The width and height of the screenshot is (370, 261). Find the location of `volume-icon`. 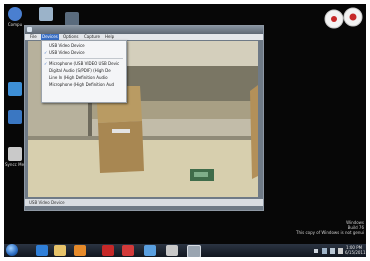

volume-icon is located at coordinates (340, 251).